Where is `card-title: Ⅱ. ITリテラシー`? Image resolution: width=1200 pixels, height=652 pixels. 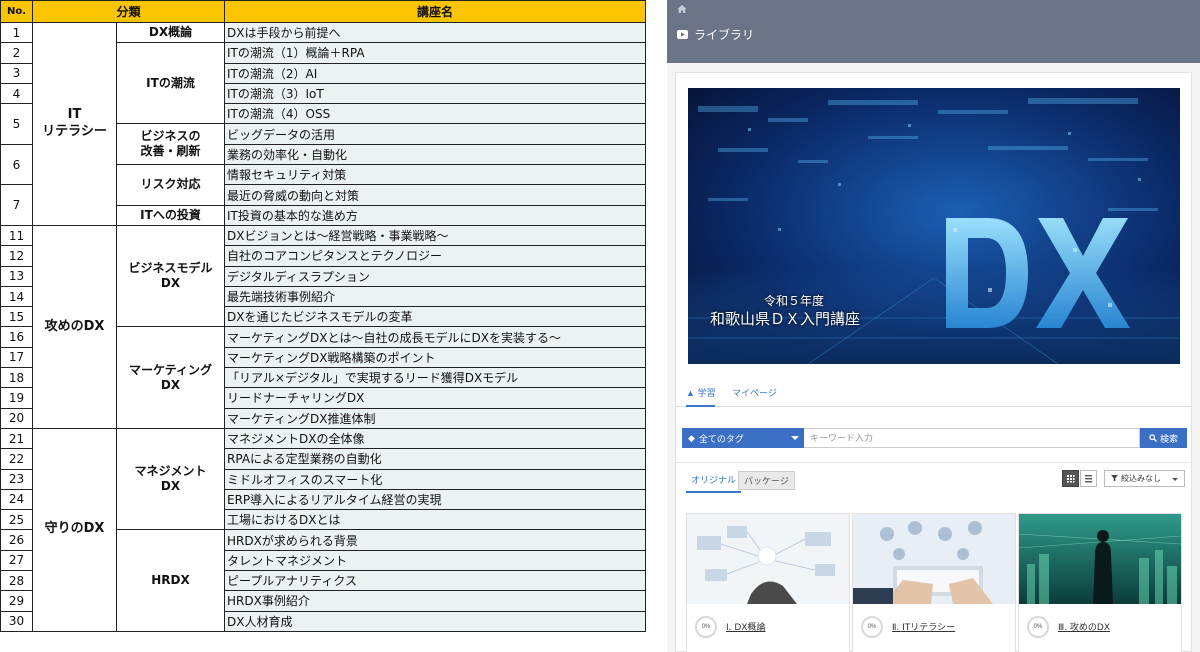 card-title: Ⅱ. ITリテラシー is located at coordinates (923, 626).